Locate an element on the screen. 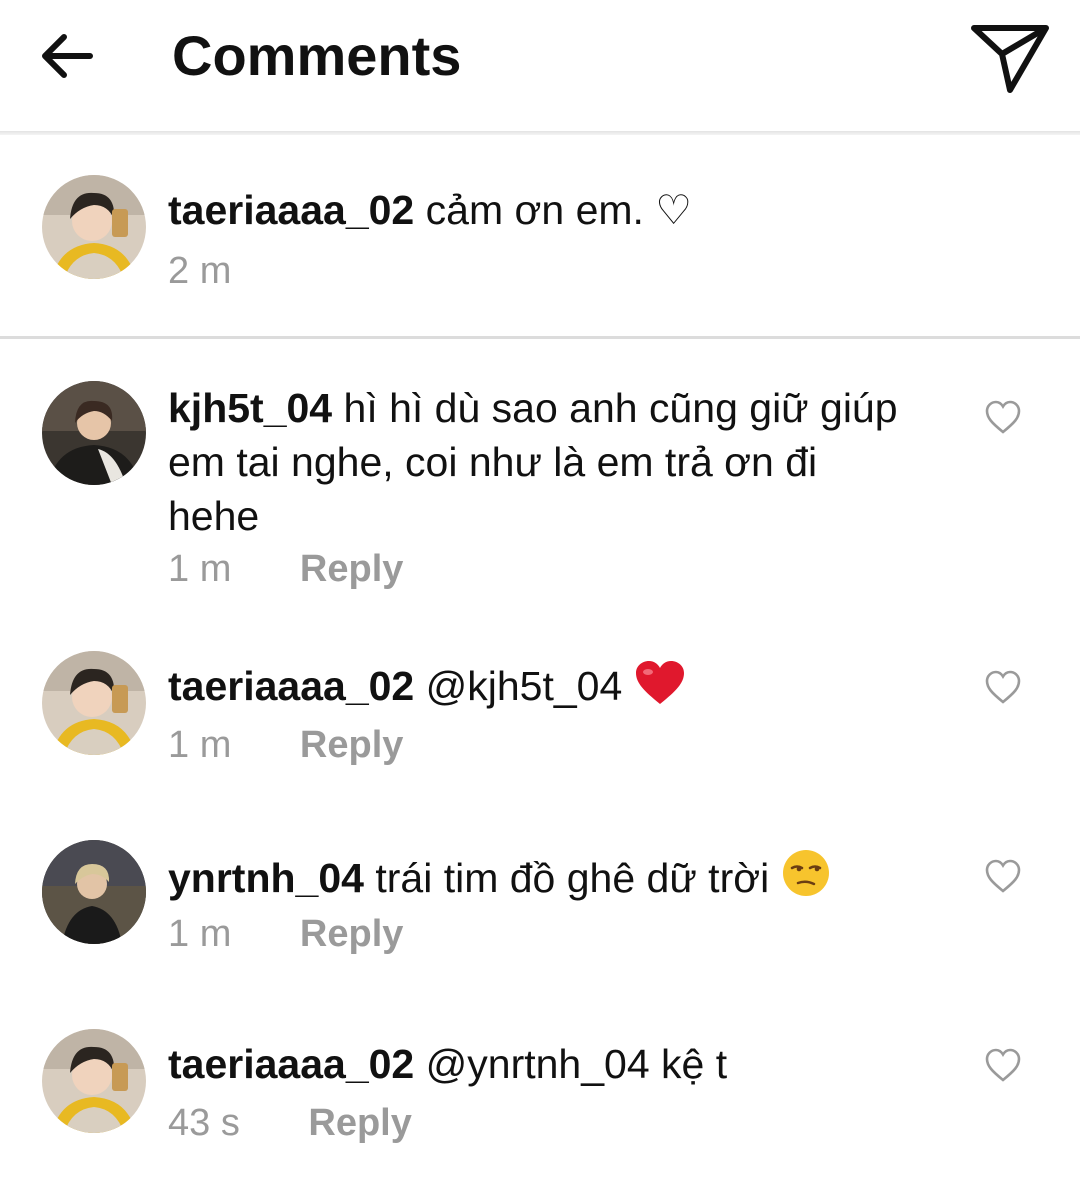  comment-text: cảm ơn em. ♡ is located at coordinates (559, 210).